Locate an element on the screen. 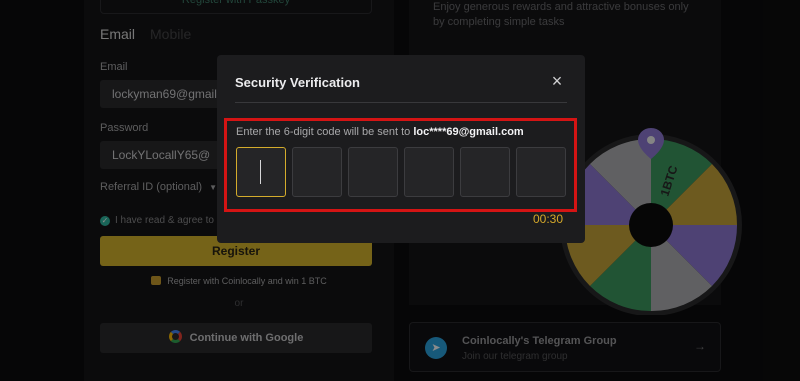  masked-email: loc****69@gmail.com is located at coordinates (468, 132).